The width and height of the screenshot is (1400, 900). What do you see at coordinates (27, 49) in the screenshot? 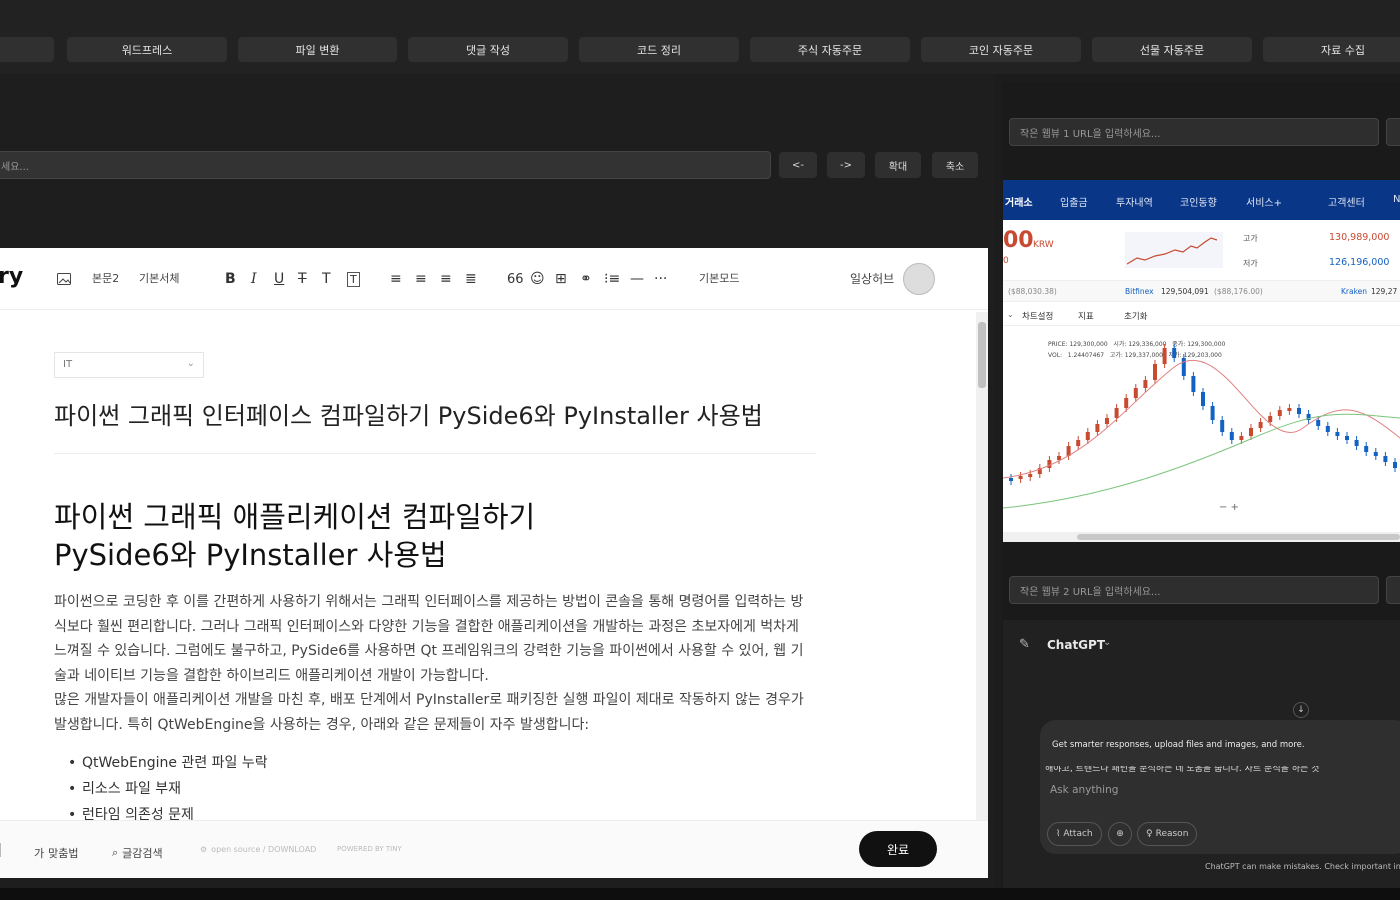
I see `nav-button-partial` at bounding box center [27, 49].